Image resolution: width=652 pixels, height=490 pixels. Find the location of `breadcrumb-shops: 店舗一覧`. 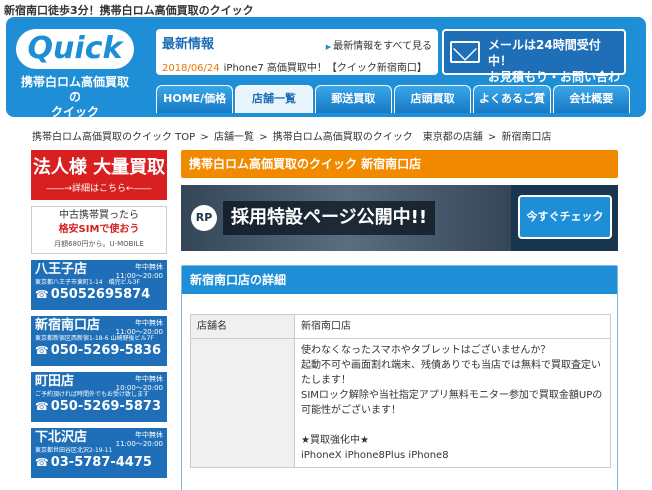

breadcrumb-shops: 店舗一覧 is located at coordinates (234, 137).